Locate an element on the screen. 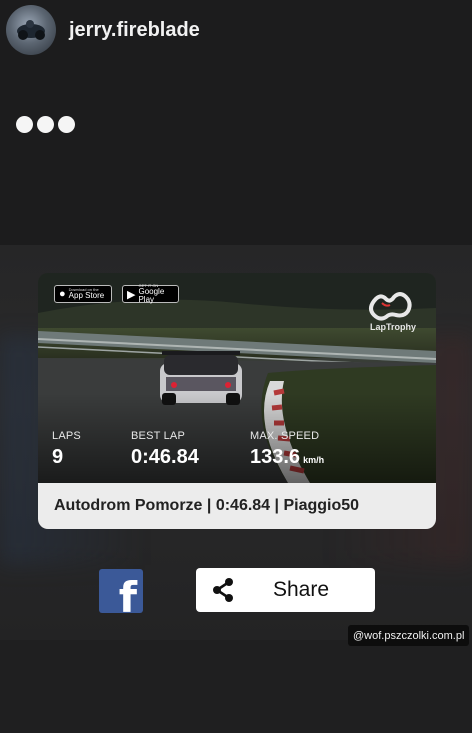  google-play-badge: ▶ GET IT ON Google Play is located at coordinates (150, 294).